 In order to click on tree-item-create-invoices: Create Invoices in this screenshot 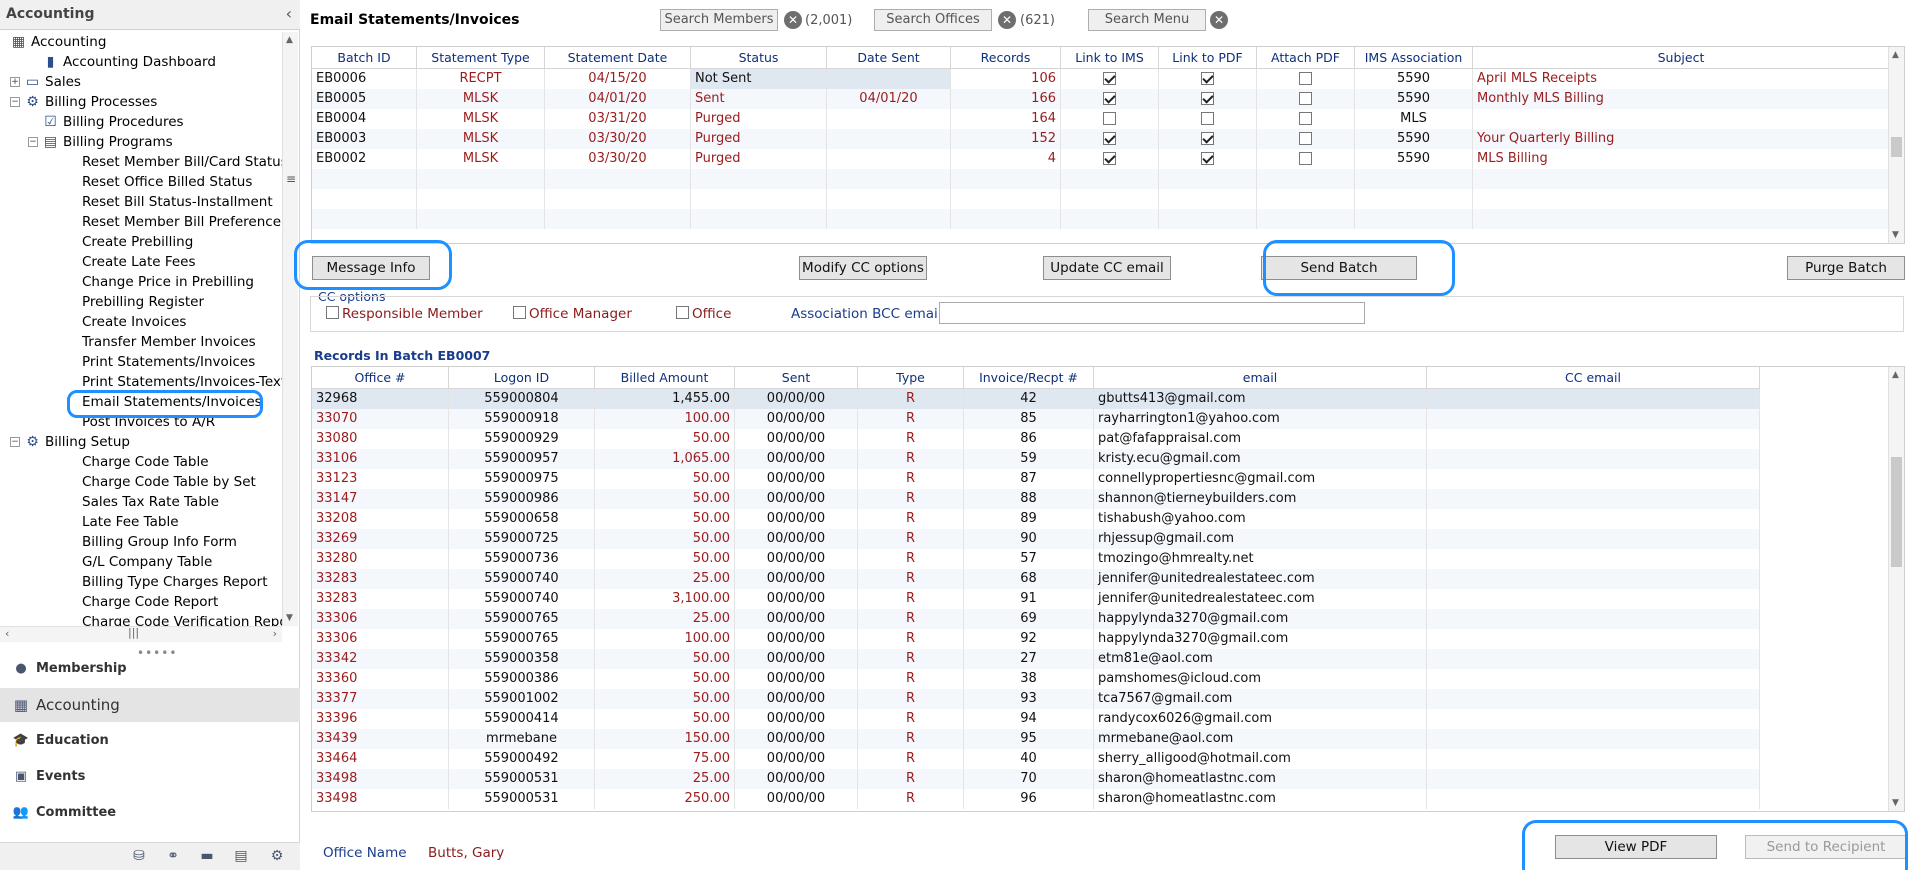, I will do `click(134, 322)`.